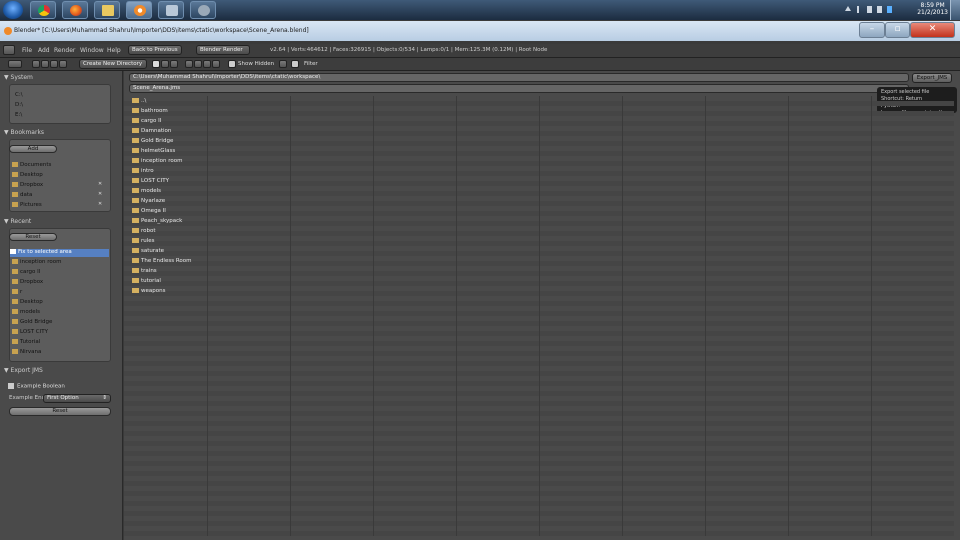 The height and width of the screenshot is (540, 960). Describe the element at coordinates (156, 64) in the screenshot. I see `display-short-icon` at that location.